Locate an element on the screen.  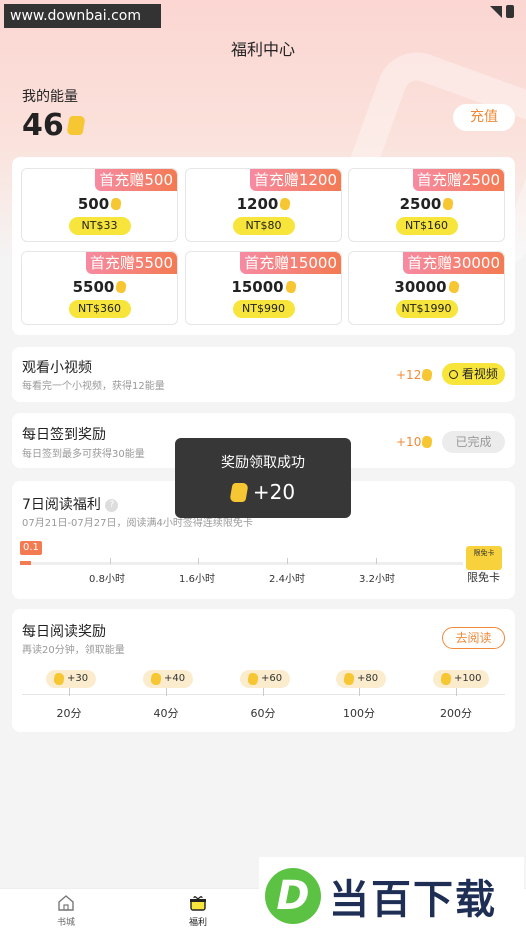
play-icon is located at coordinates (454, 374).